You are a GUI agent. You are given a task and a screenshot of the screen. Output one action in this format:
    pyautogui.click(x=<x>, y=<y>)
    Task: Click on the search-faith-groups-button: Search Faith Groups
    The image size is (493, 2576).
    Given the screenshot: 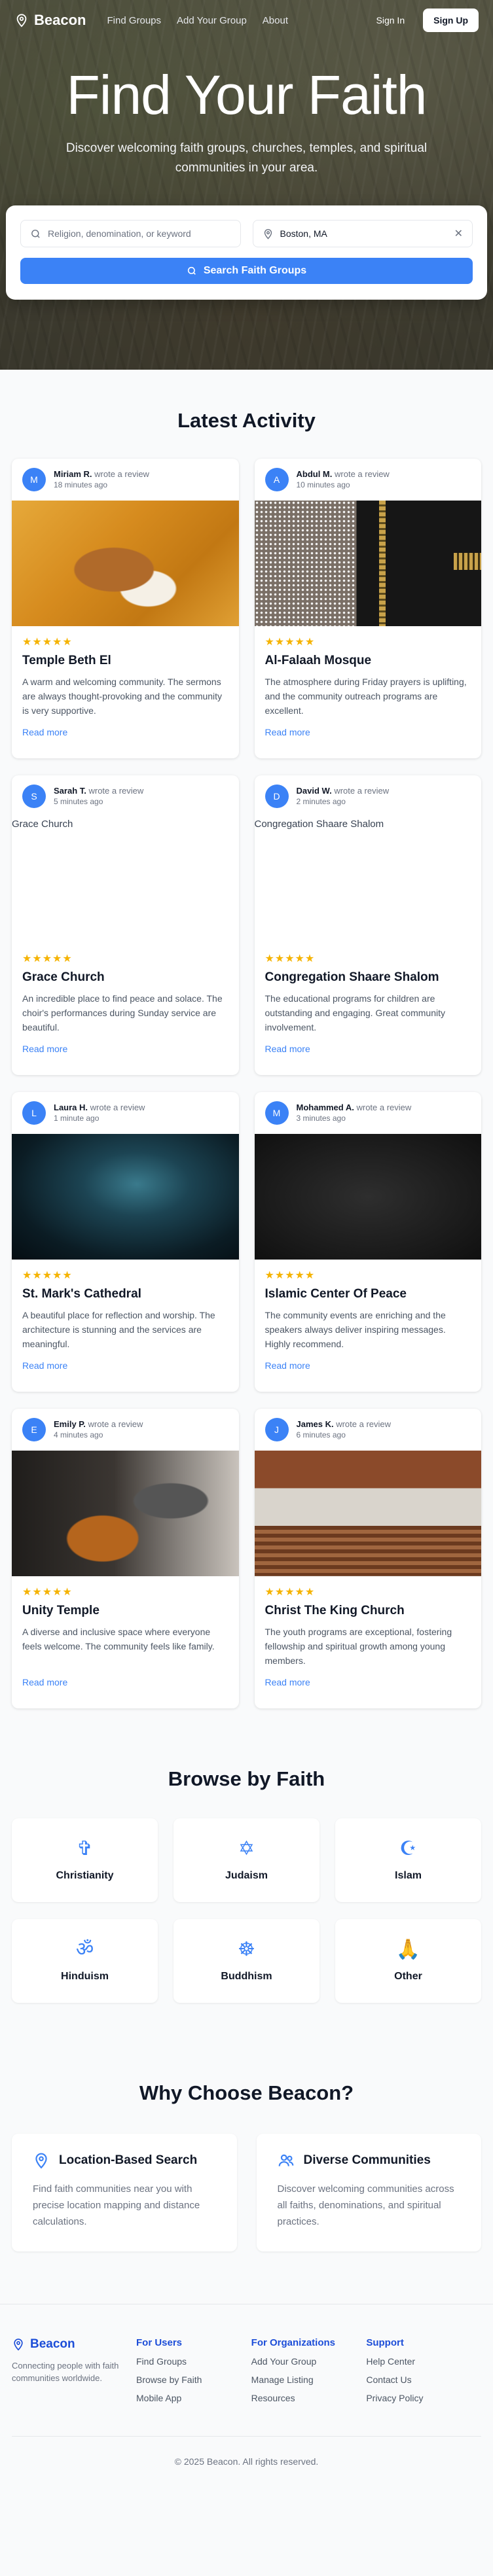 What is the action you would take?
    pyautogui.click(x=246, y=271)
    